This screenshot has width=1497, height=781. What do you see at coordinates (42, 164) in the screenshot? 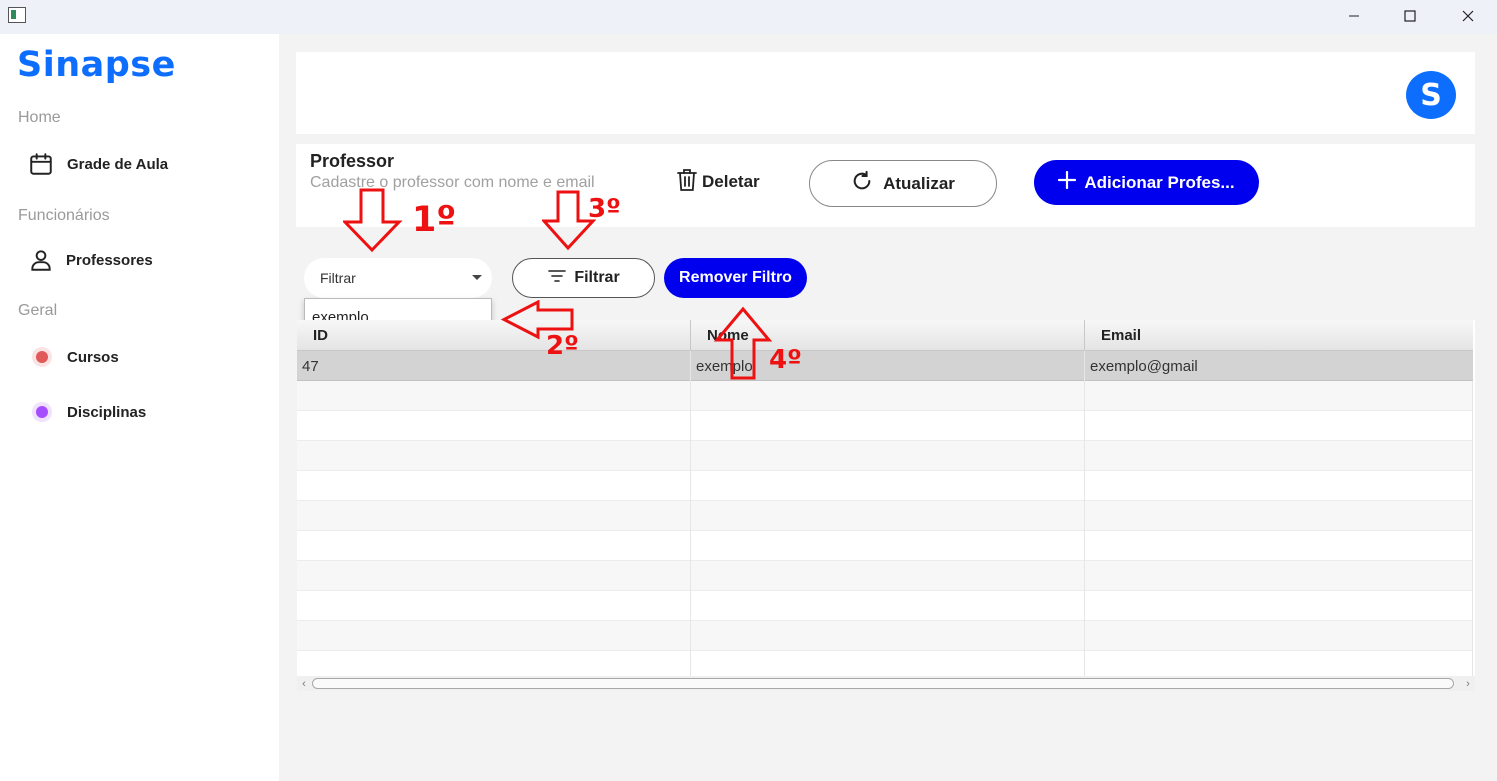
I see `calendar-icon` at bounding box center [42, 164].